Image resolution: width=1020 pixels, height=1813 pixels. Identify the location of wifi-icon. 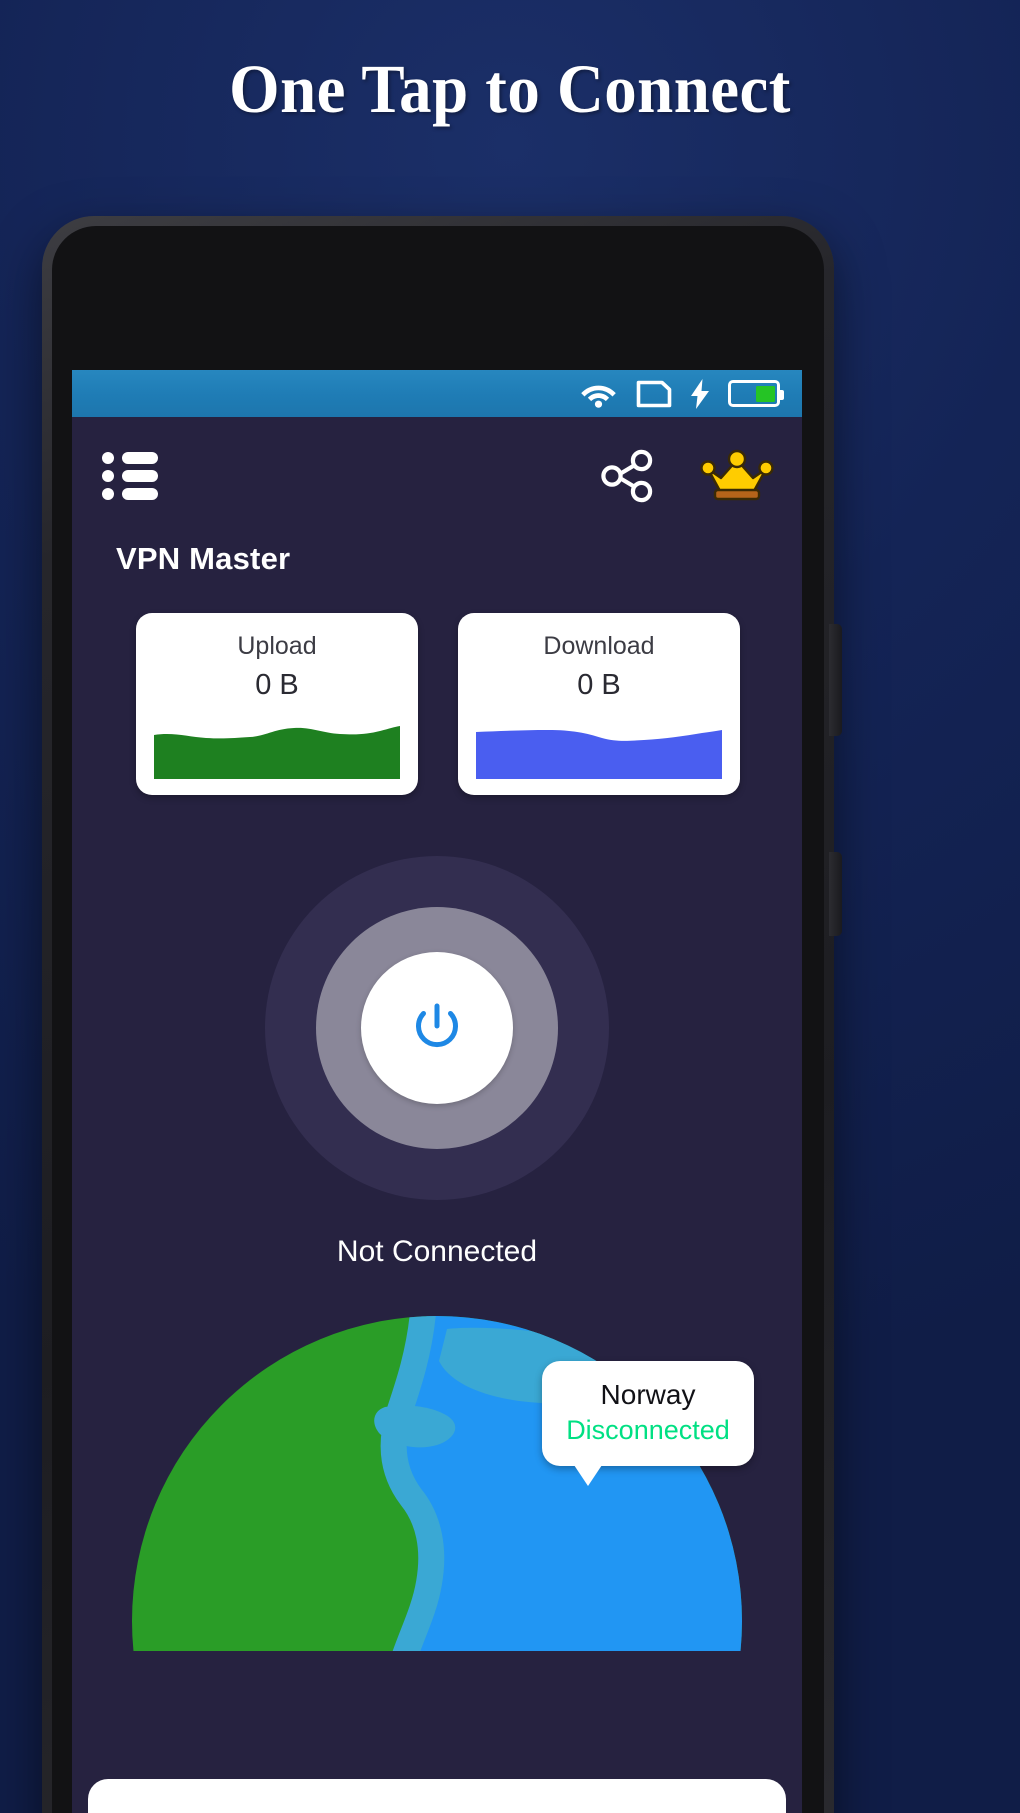
(598, 396).